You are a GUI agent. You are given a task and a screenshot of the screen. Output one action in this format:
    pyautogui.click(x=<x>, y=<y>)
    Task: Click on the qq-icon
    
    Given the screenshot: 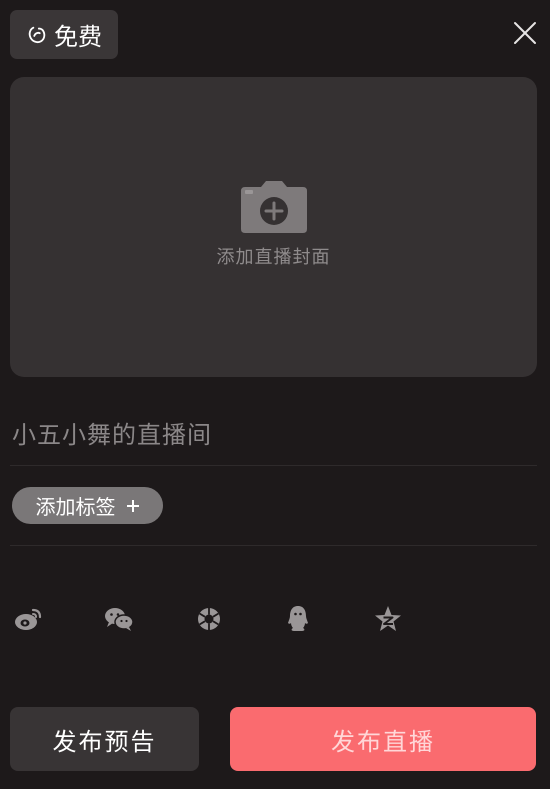 What is the action you would take?
    pyautogui.click(x=298, y=618)
    